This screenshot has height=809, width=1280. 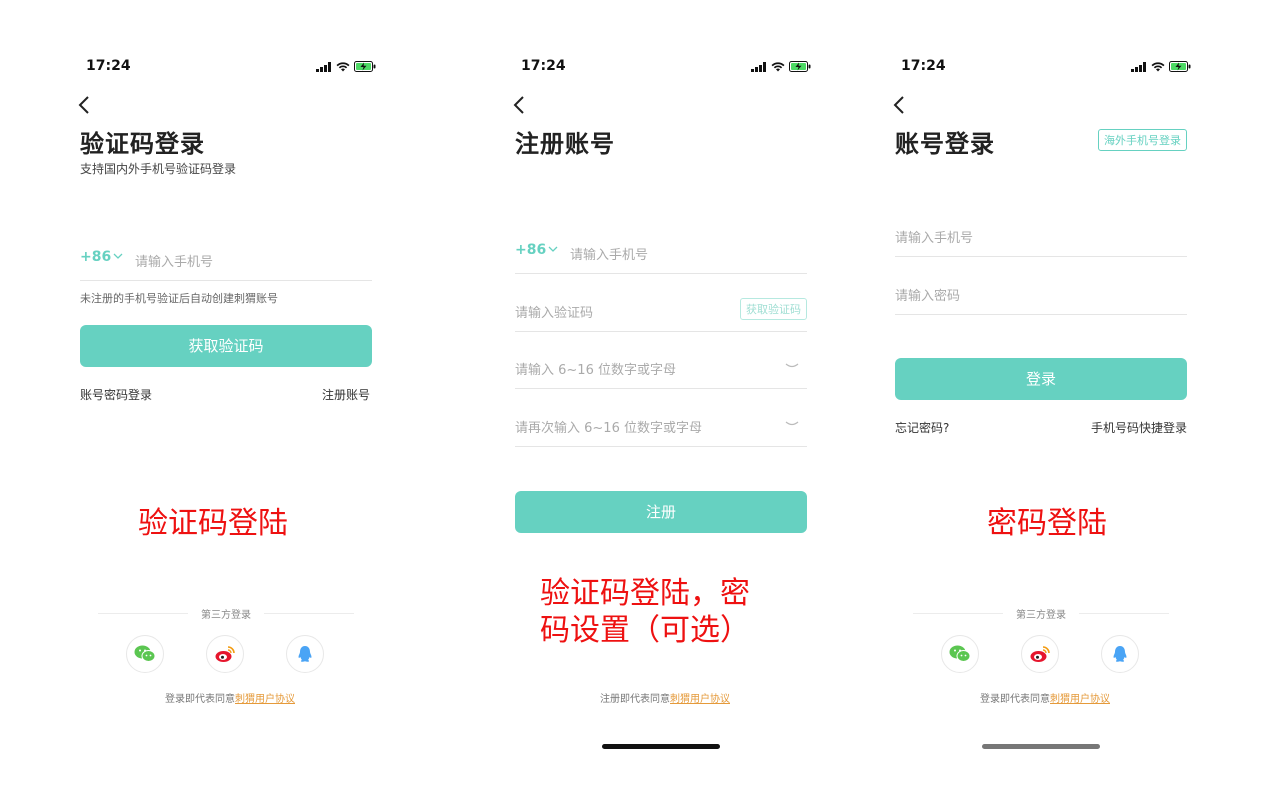 I want to click on annotation-label: 验证码登陆, so click(x=213, y=523).